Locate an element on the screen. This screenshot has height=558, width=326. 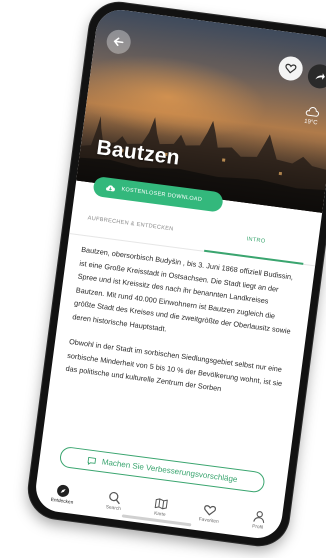
nav-item-entdecken: Entdecken is located at coordinates (62, 494).